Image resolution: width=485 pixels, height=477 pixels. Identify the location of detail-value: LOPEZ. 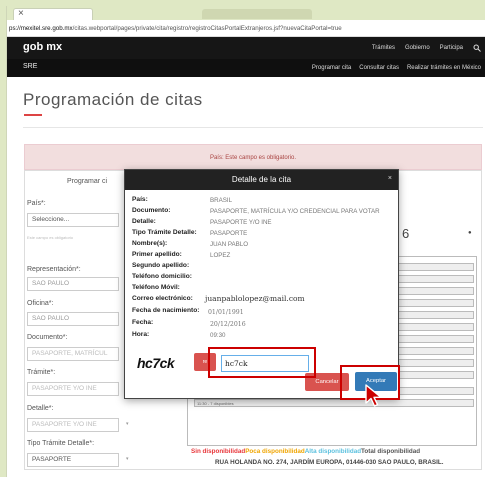
(220, 255).